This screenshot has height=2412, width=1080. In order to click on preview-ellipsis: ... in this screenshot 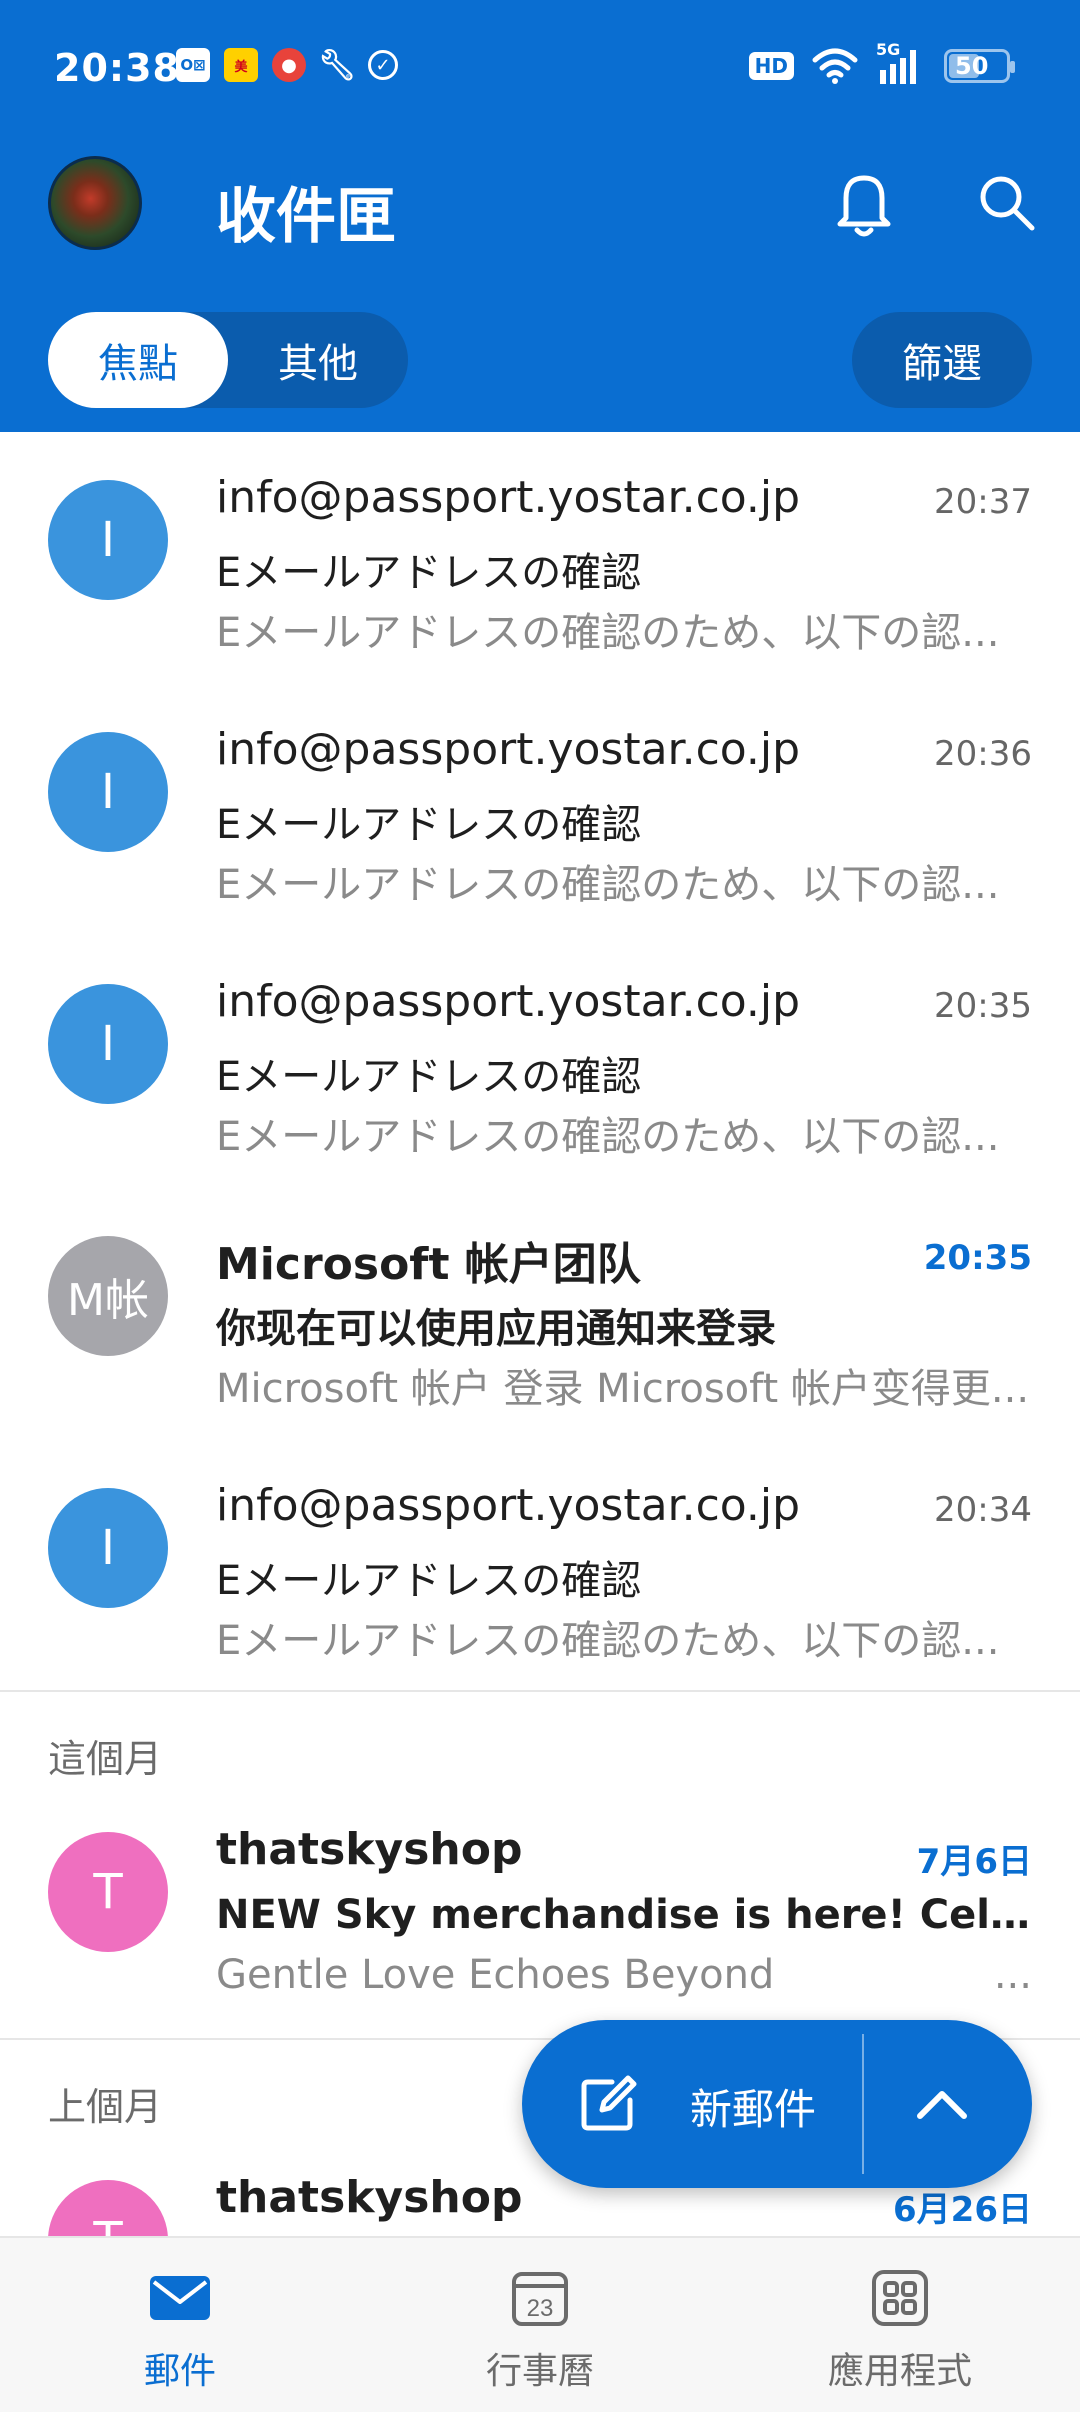, I will do `click(1012, 1975)`.